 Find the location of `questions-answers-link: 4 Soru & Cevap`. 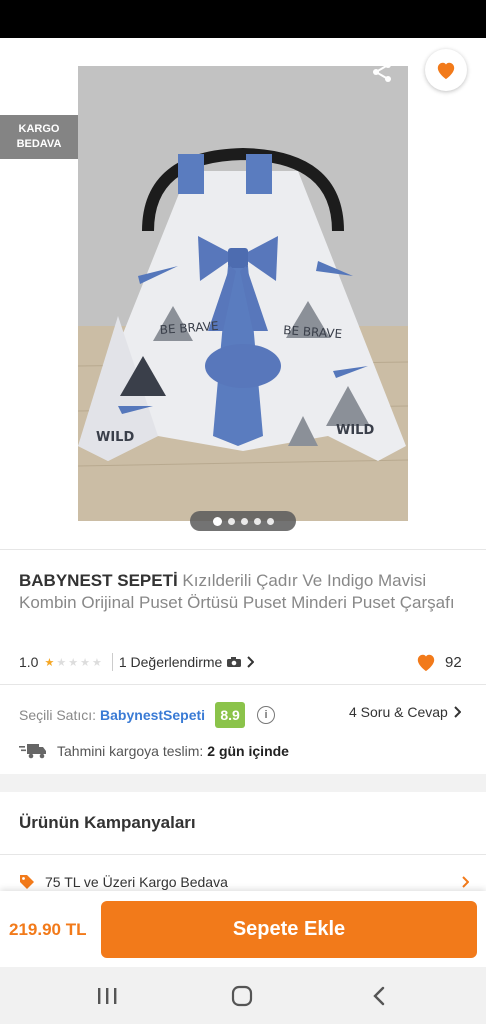

questions-answers-link: 4 Soru & Cevap is located at coordinates (405, 712).